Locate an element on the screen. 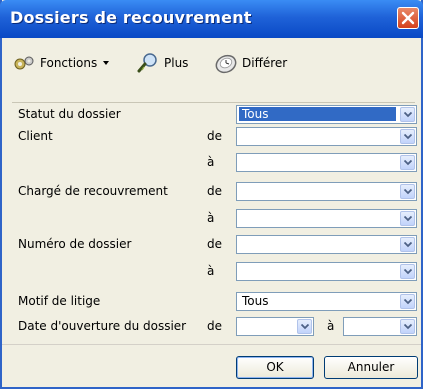 The height and width of the screenshot is (389, 423). client-from-dropdown-arrow is located at coordinates (407, 136).